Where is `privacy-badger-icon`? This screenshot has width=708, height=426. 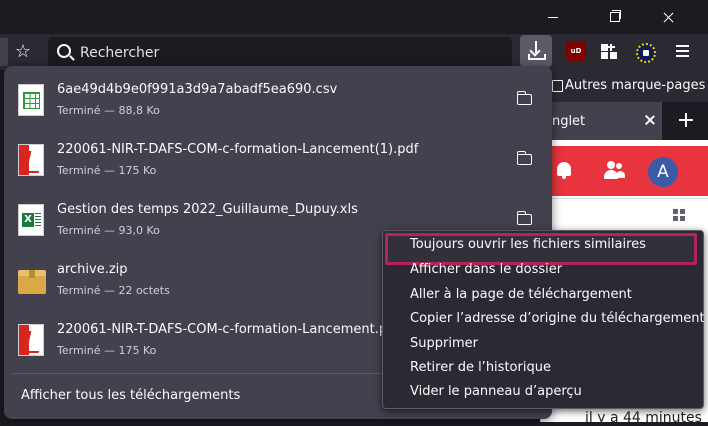 privacy-badger-icon is located at coordinates (646, 53).